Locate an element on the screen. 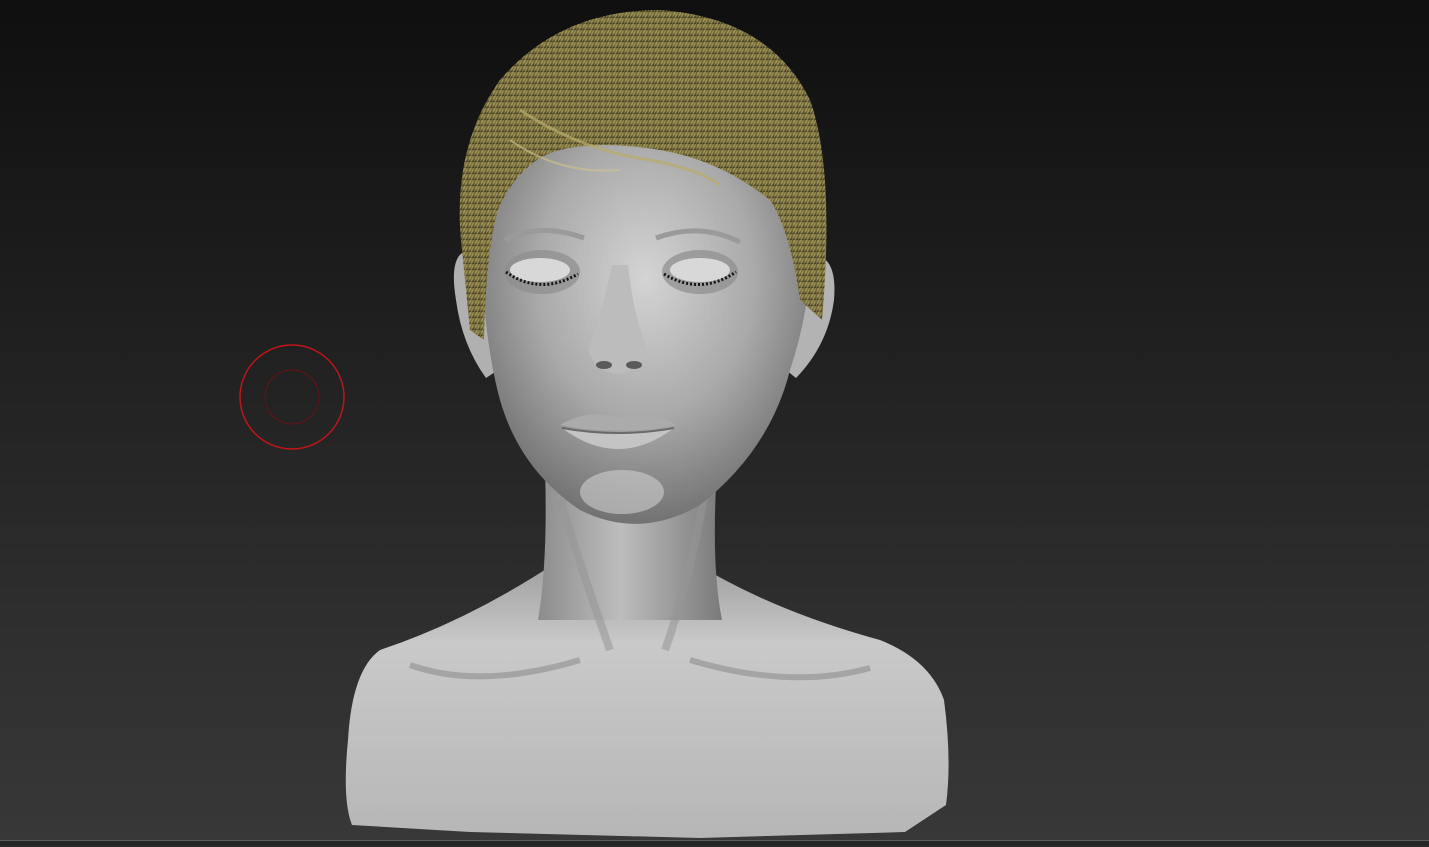 This screenshot has height=847, width=1429. nostril-right is located at coordinates (634, 365).